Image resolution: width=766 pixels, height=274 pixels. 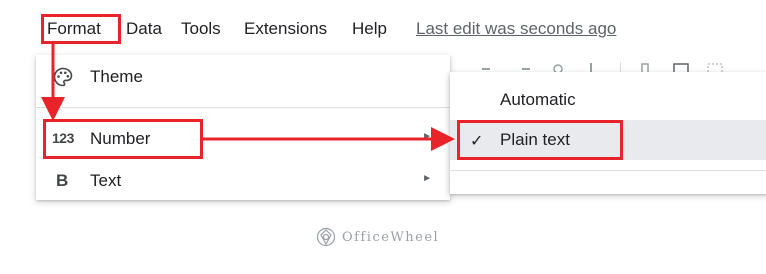 What do you see at coordinates (391, 237) in the screenshot?
I see `watermark-text: OfficeWheel` at bounding box center [391, 237].